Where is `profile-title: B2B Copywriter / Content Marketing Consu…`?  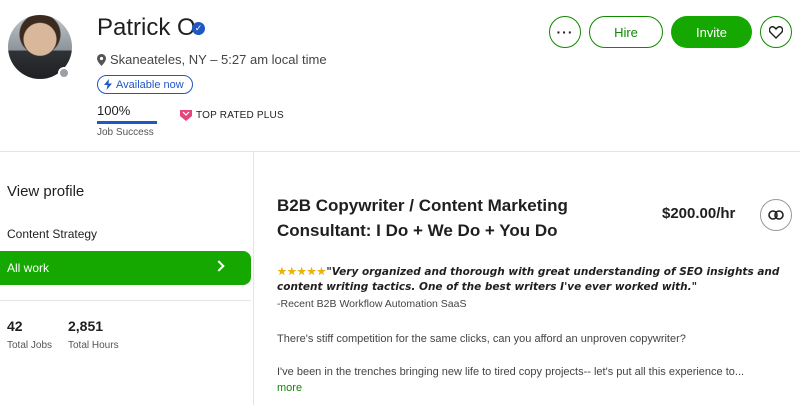 profile-title: B2B Copywriter / Content Marketing Consu… is located at coordinates (422, 218).